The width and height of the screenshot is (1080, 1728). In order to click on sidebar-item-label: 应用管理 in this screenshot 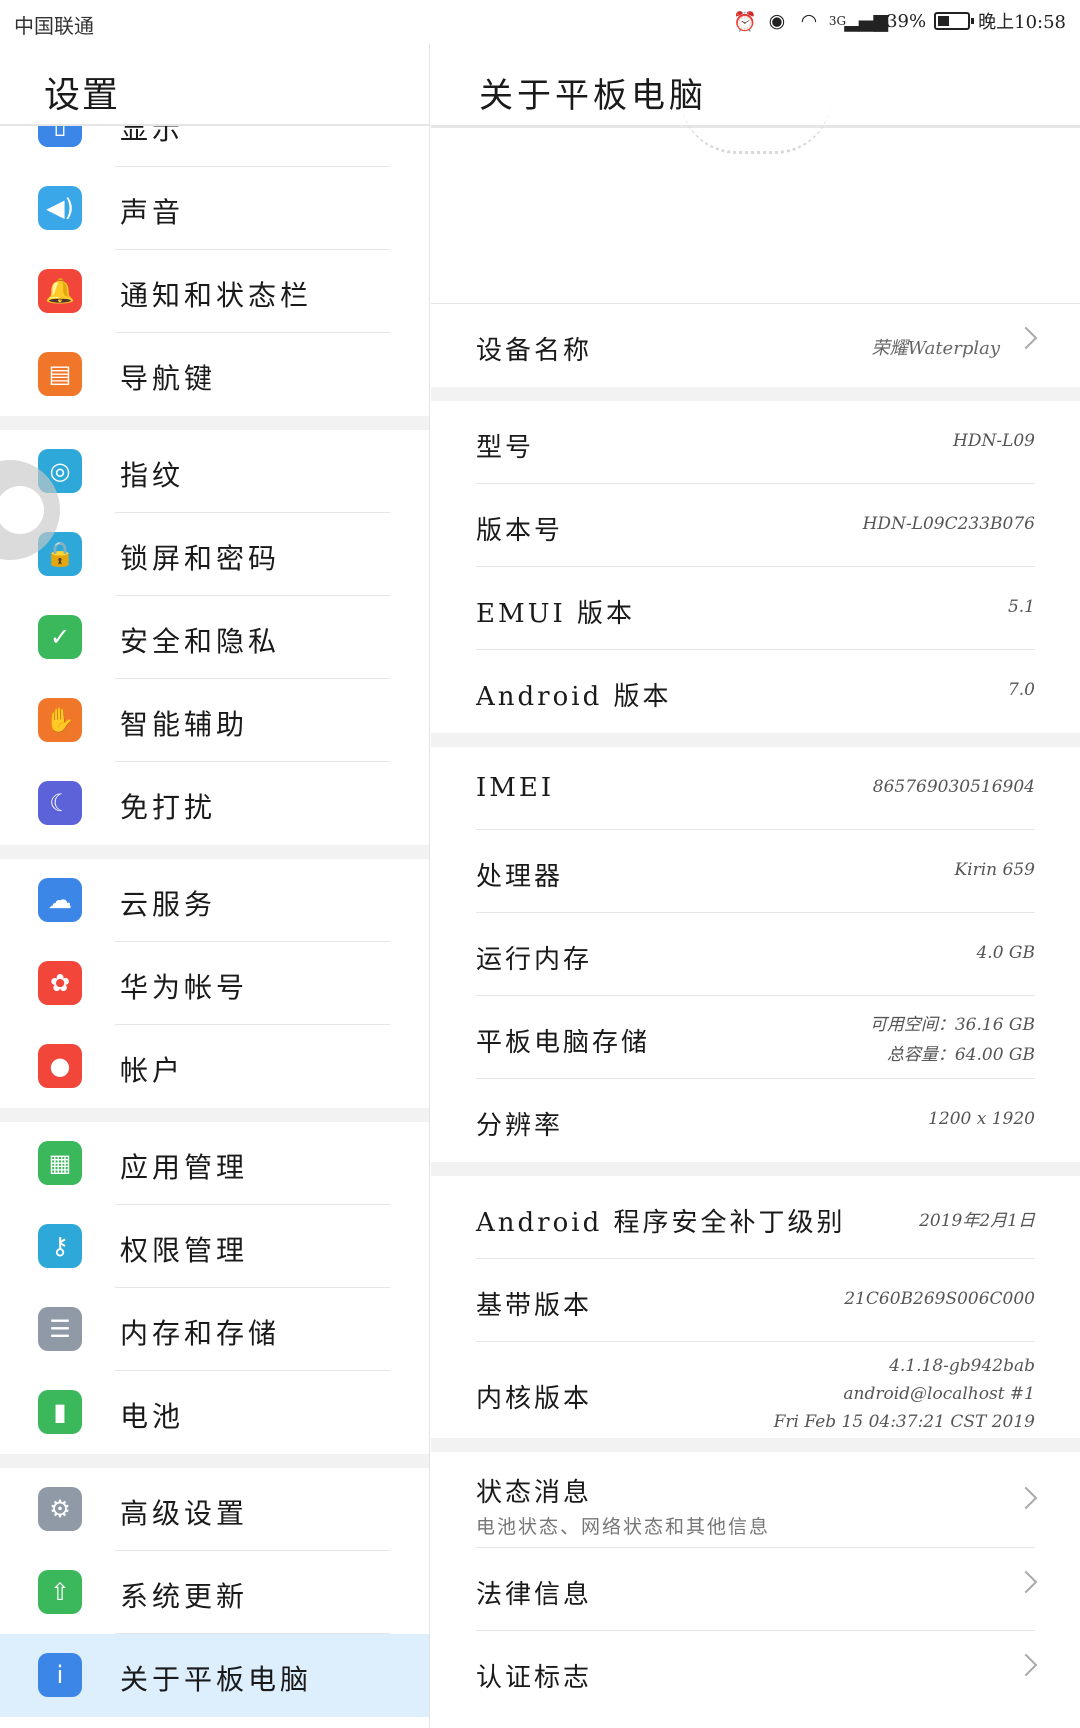, I will do `click(184, 1167)`.